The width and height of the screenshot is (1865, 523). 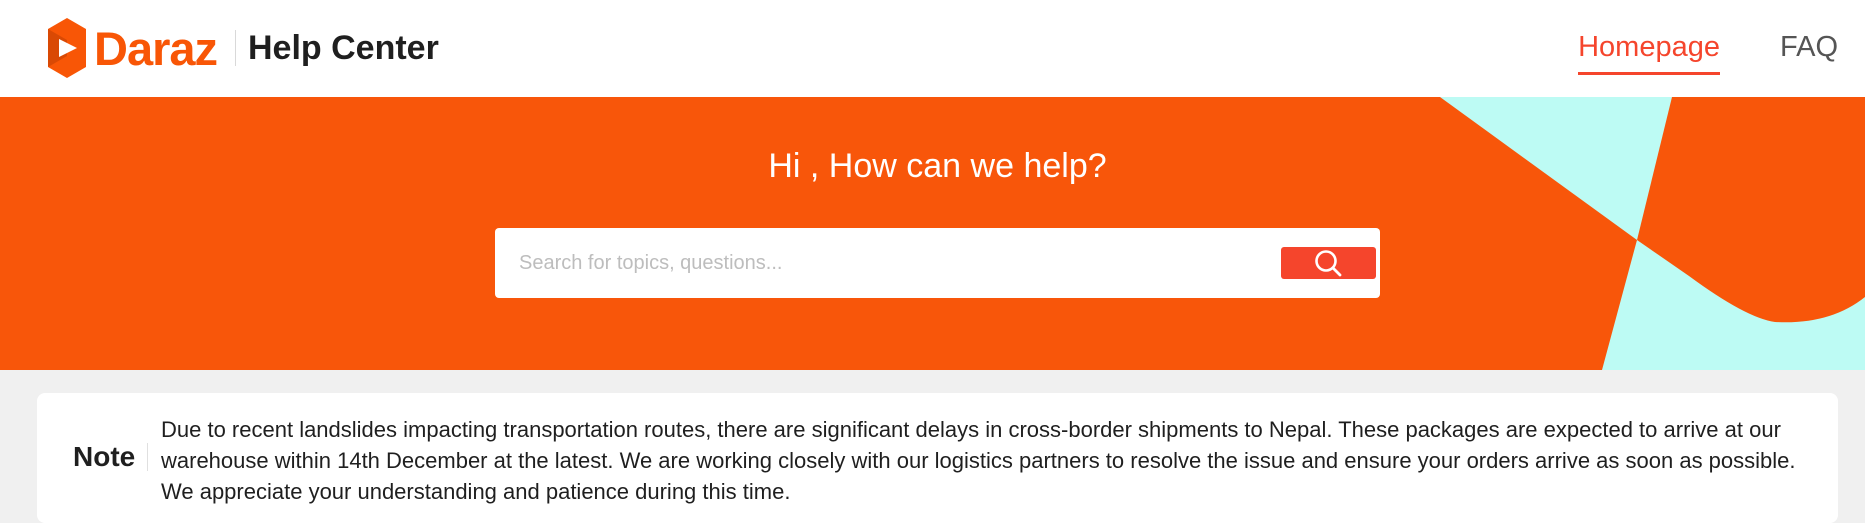 What do you see at coordinates (67, 48) in the screenshot?
I see `daraz-logo-icon` at bounding box center [67, 48].